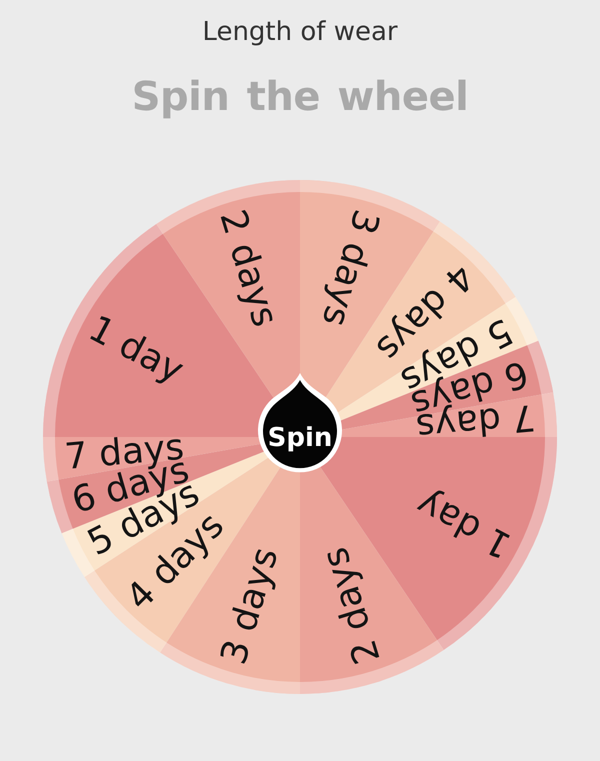 This screenshot has height=761, width=600. What do you see at coordinates (300, 422) in the screenshot?
I see `spin-button: Spin` at bounding box center [300, 422].